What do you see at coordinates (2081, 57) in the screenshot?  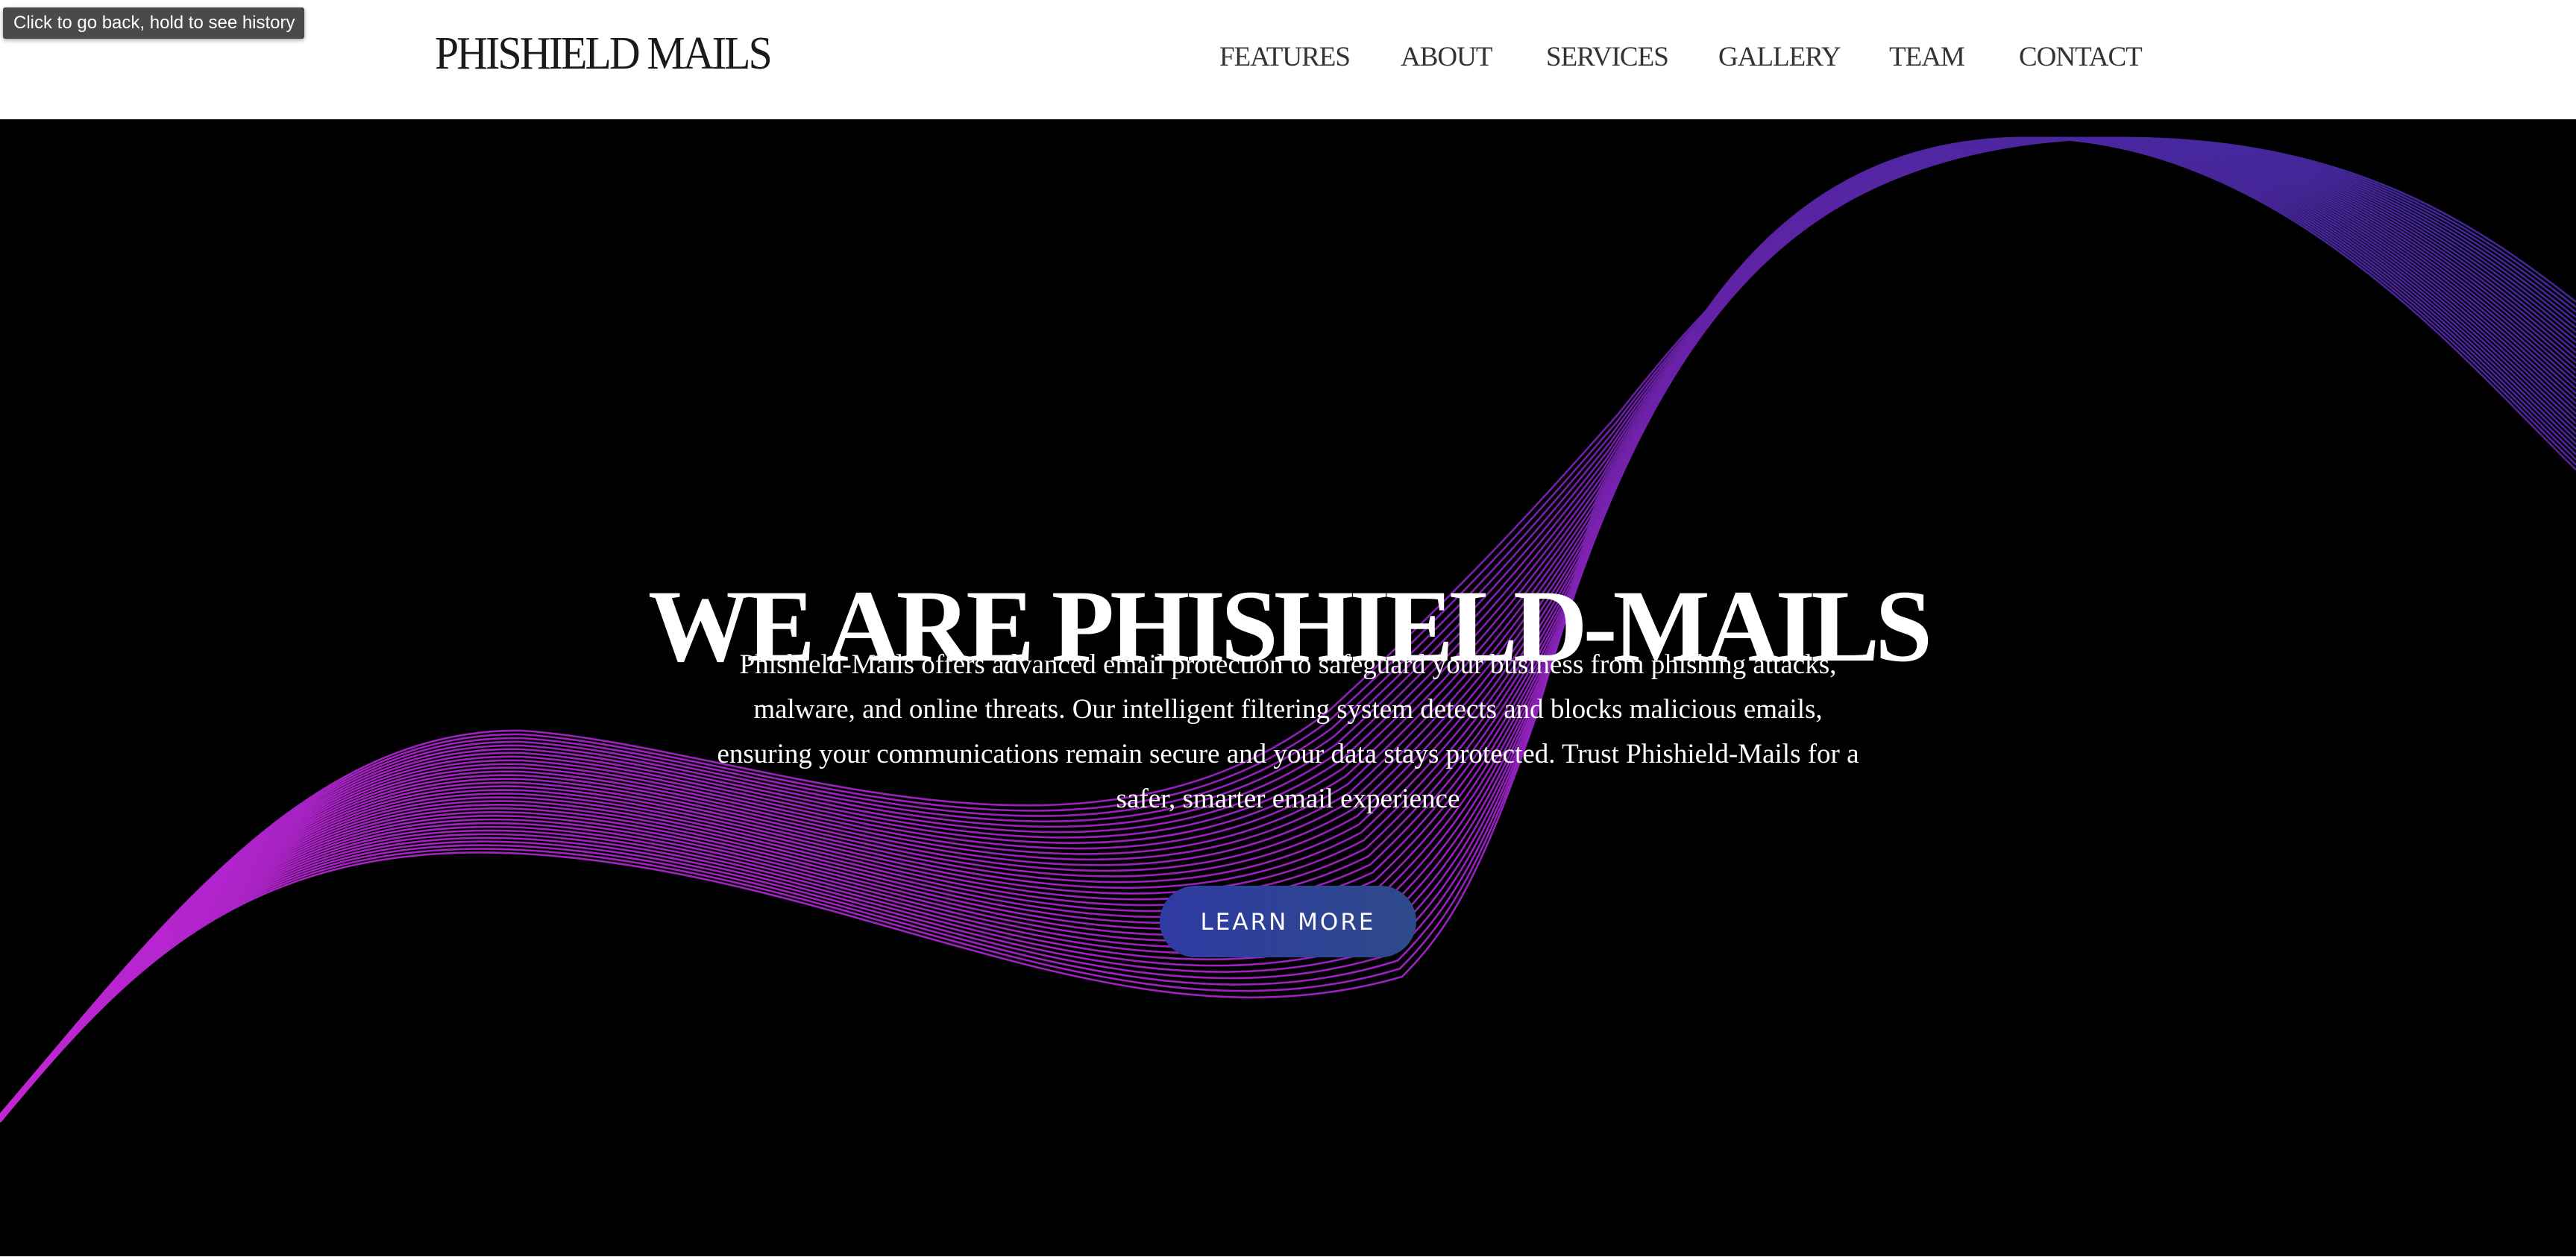 I see `nav-link-contact: CONTACT` at bounding box center [2081, 57].